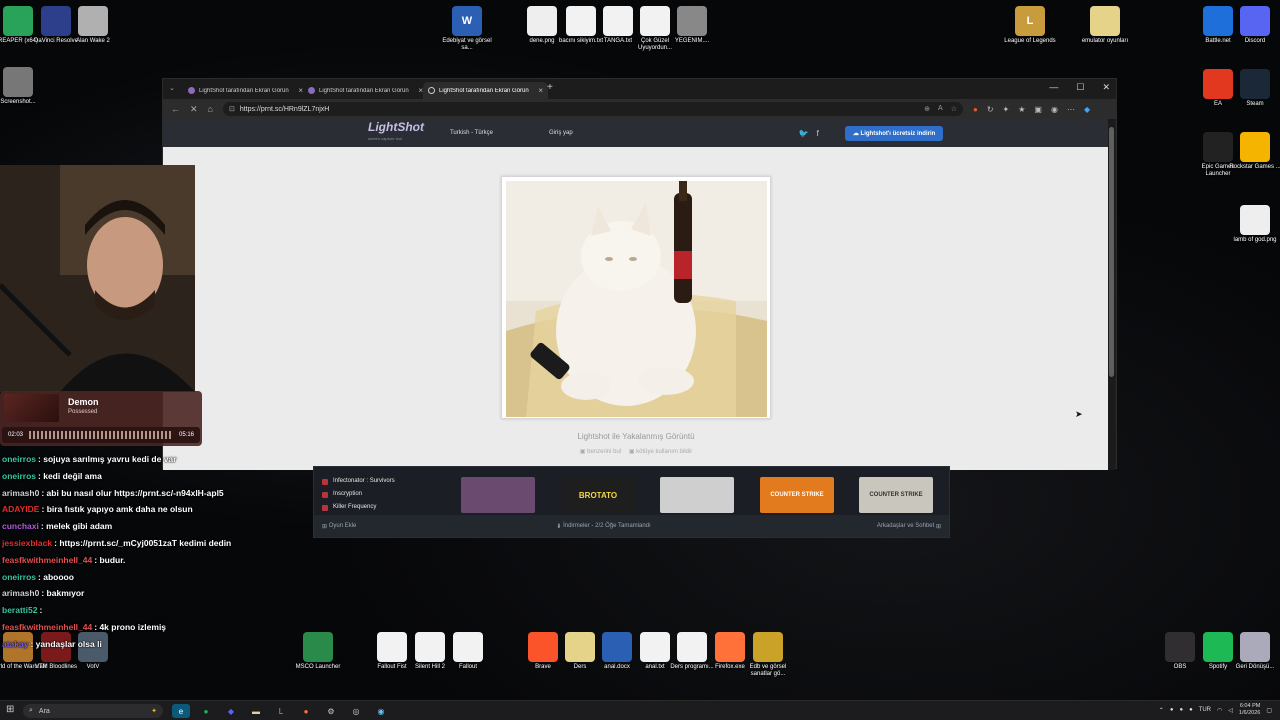 This screenshot has width=1280, height=720. What do you see at coordinates (598, 495) in the screenshot?
I see `game-tile: BROTATO` at bounding box center [598, 495].